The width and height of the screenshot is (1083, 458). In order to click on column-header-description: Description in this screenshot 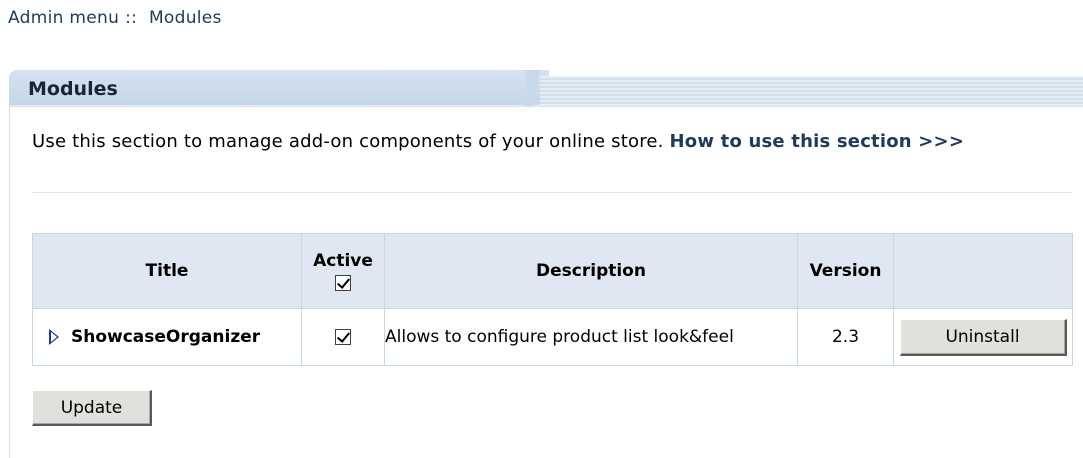, I will do `click(591, 271)`.